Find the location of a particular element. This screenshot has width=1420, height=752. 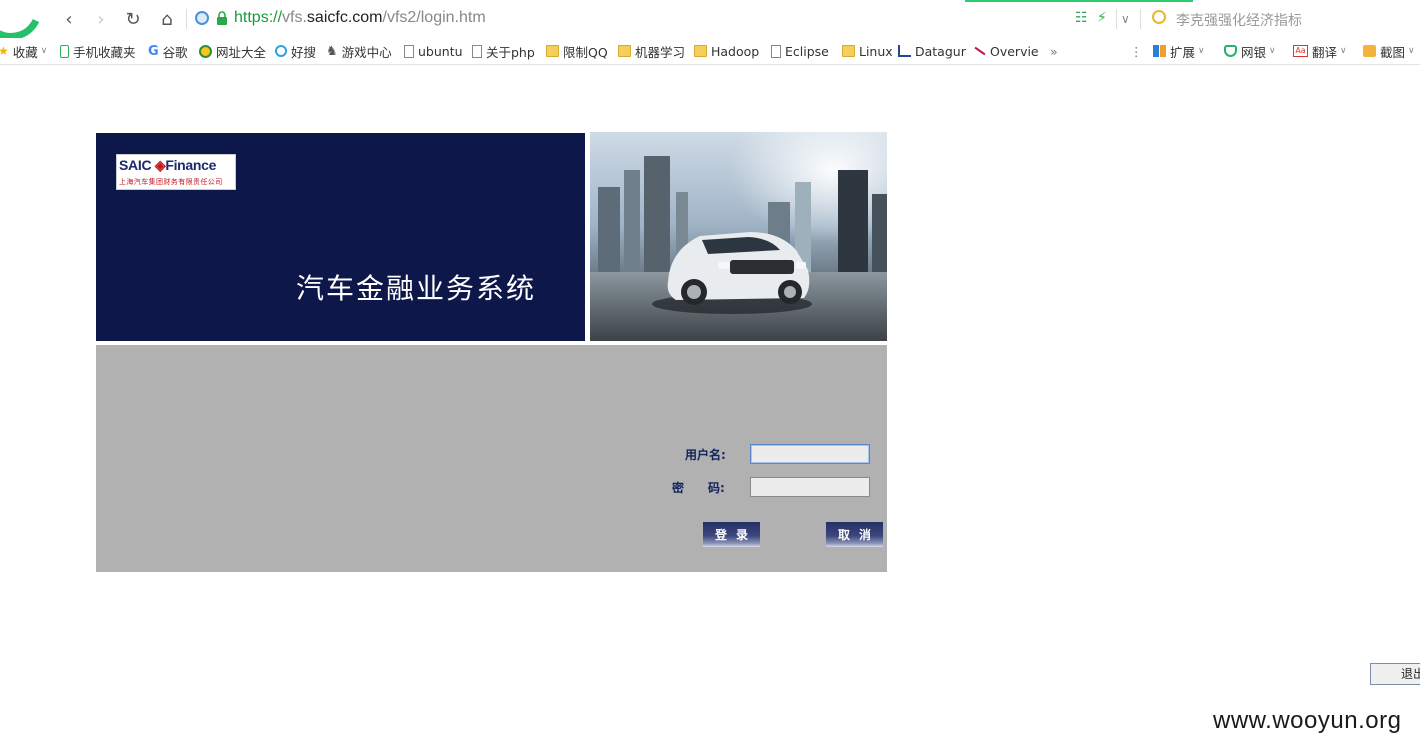

logo-brand: SAIC is located at coordinates (135, 165).